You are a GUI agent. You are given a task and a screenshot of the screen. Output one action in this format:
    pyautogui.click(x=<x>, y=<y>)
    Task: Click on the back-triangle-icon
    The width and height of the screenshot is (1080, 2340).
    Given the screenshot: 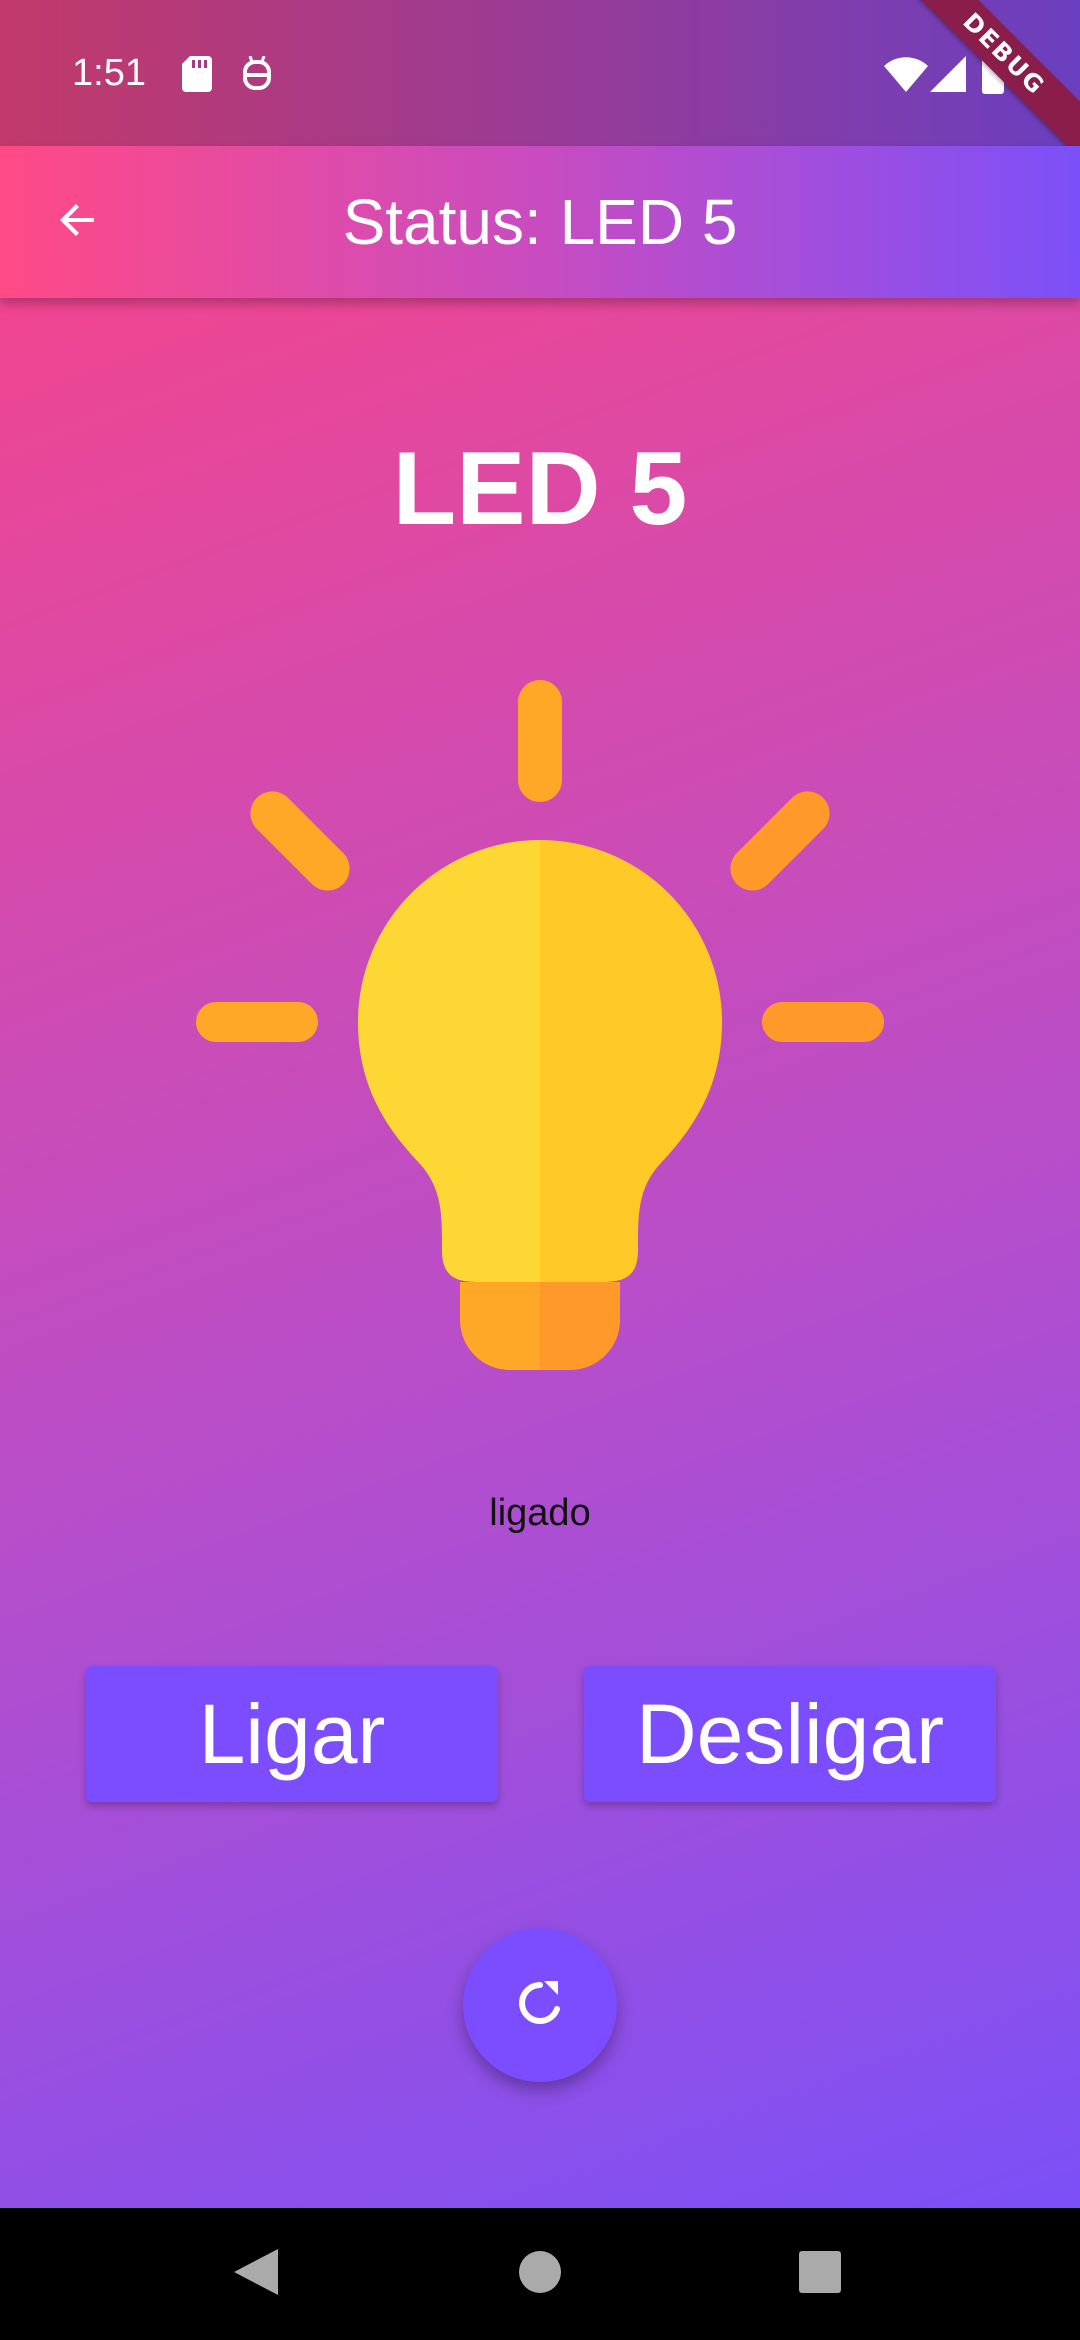 What is the action you would take?
    pyautogui.click(x=256, y=2274)
    